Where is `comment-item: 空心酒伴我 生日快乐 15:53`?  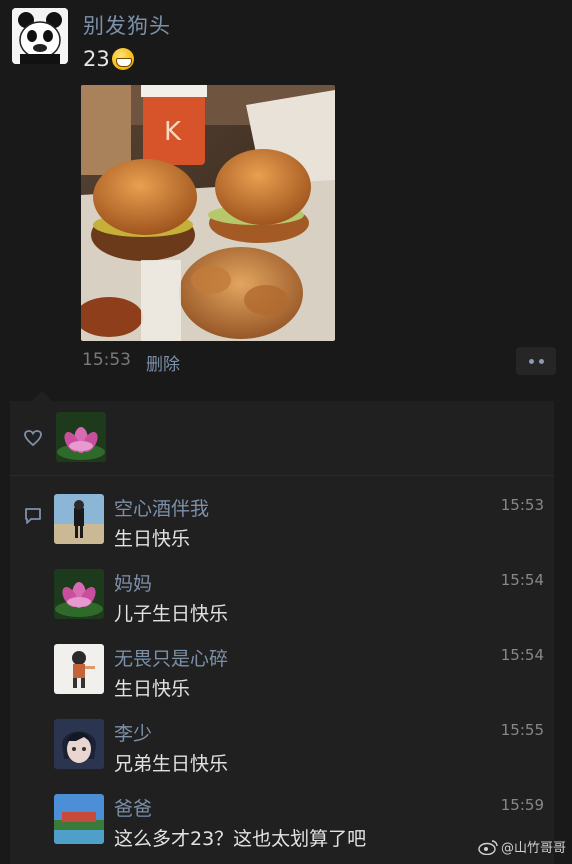 comment-item: 空心酒伴我 生日快乐 15:53 is located at coordinates (299, 524).